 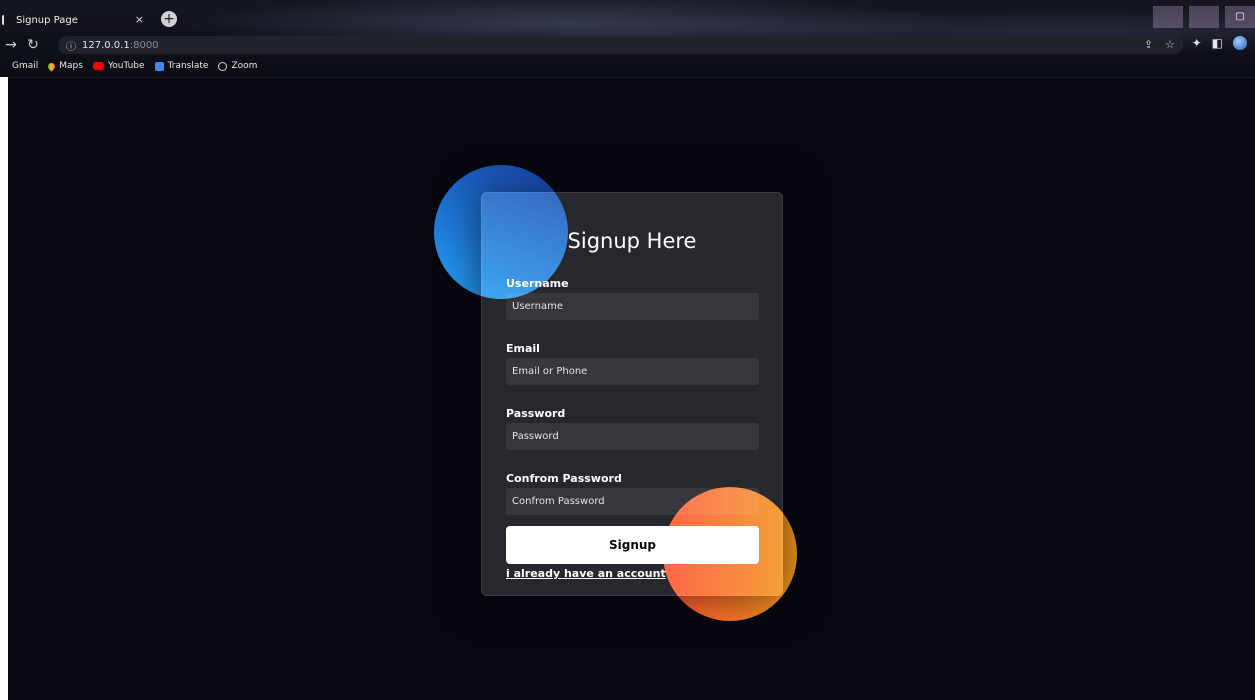 What do you see at coordinates (71, 66) in the screenshot?
I see `bookmark-label: Maps` at bounding box center [71, 66].